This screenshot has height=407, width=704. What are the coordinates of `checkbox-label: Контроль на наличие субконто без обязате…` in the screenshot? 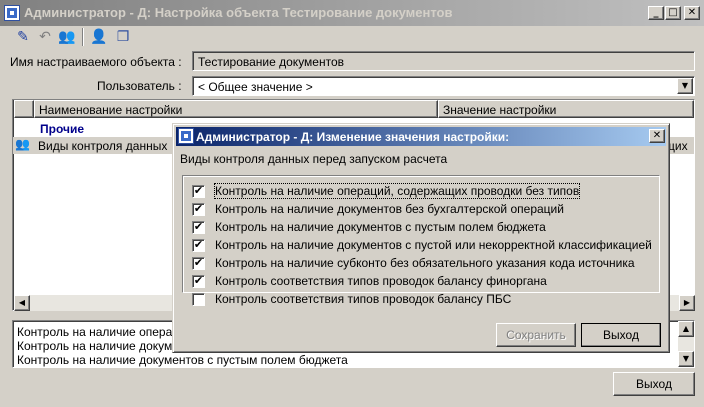 It's located at (425, 263).